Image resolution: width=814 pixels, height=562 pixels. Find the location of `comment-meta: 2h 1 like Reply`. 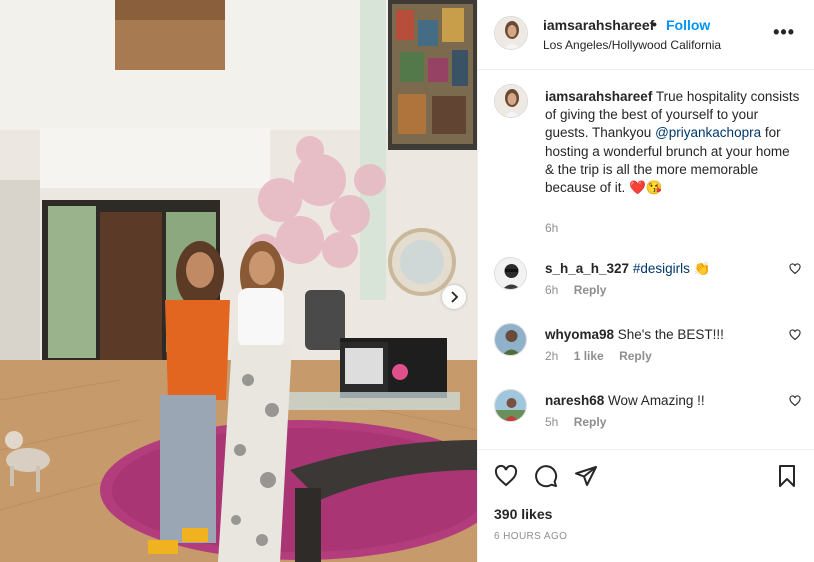

comment-meta: 2h 1 like Reply is located at coordinates (604, 356).